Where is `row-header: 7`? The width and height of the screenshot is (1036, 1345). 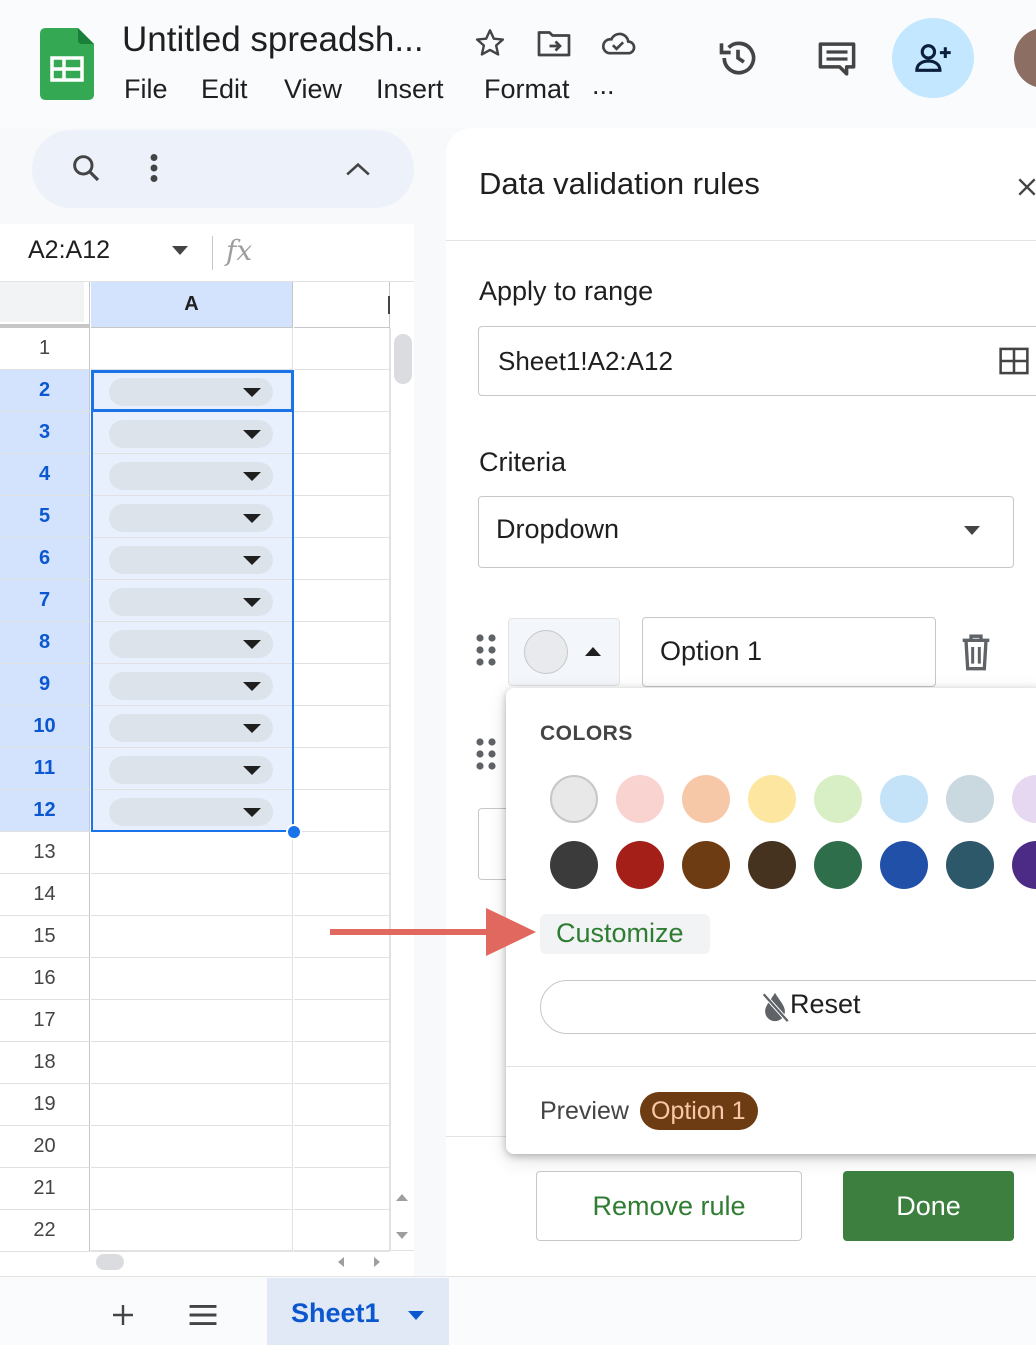
row-header: 7 is located at coordinates (45, 601).